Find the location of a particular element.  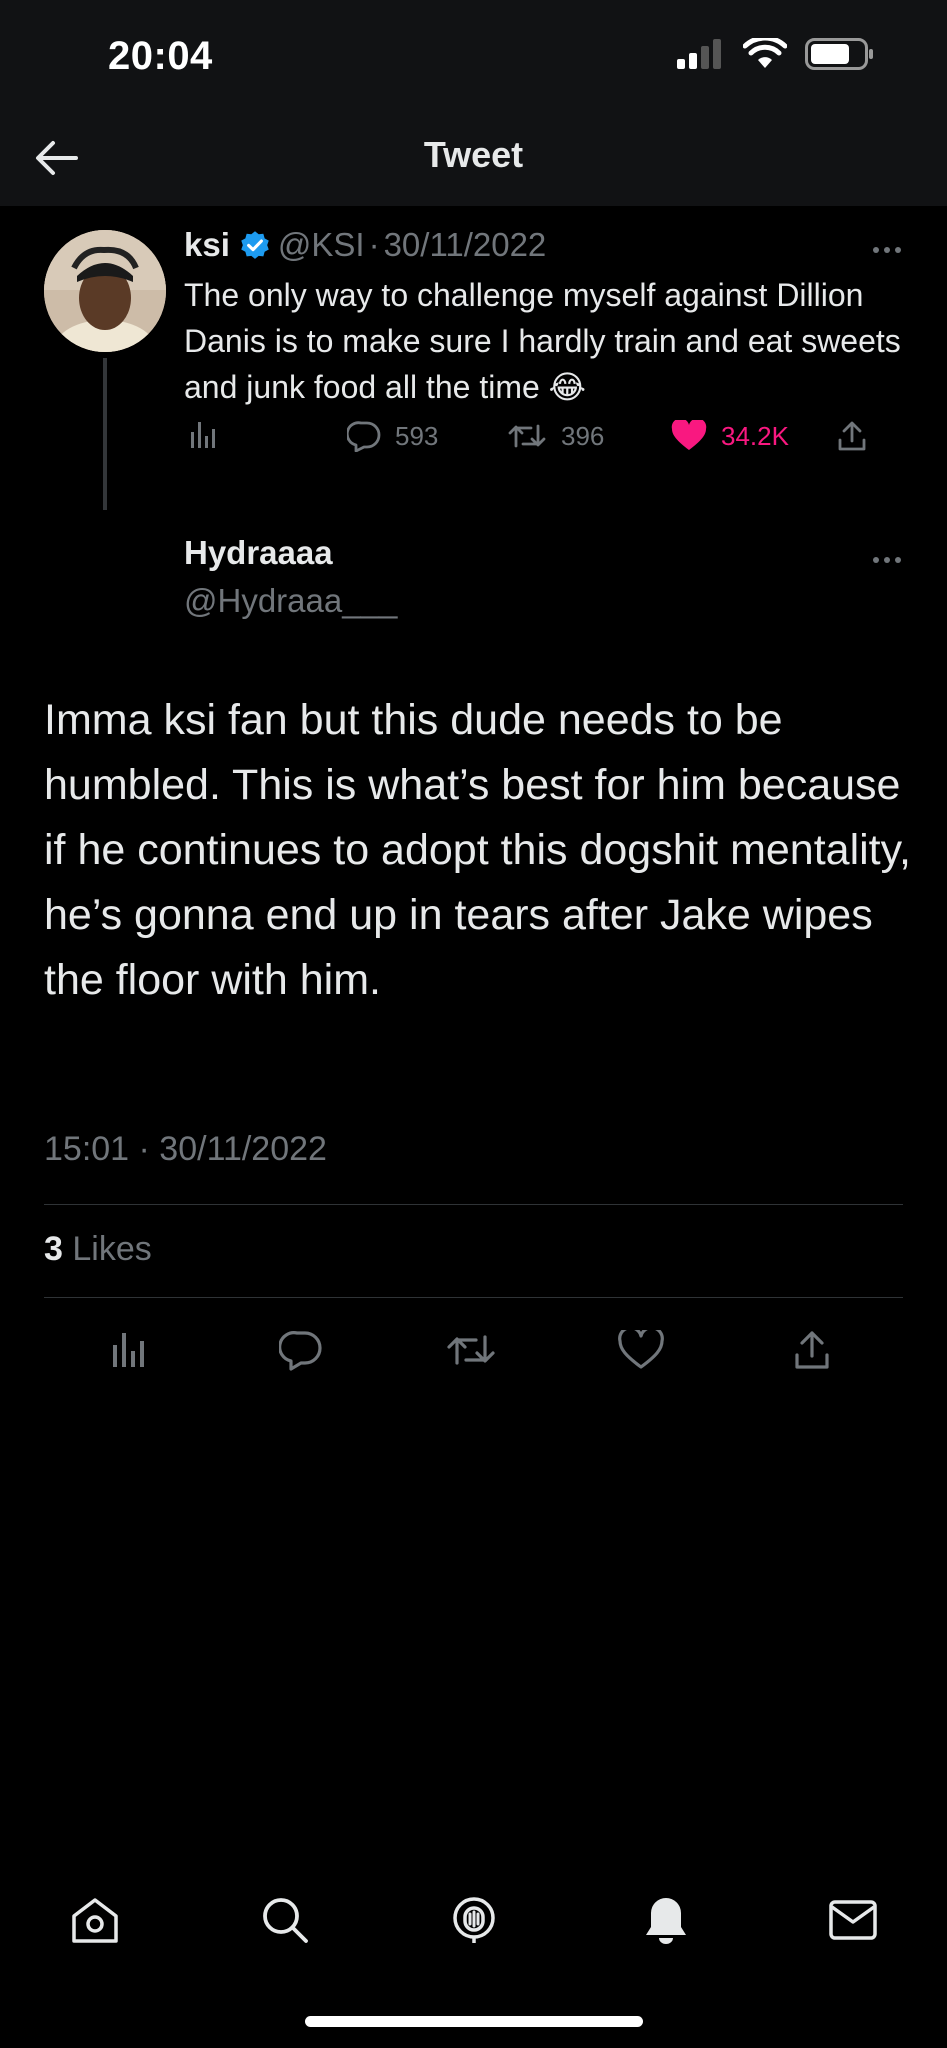

battery-icon is located at coordinates (839, 54).